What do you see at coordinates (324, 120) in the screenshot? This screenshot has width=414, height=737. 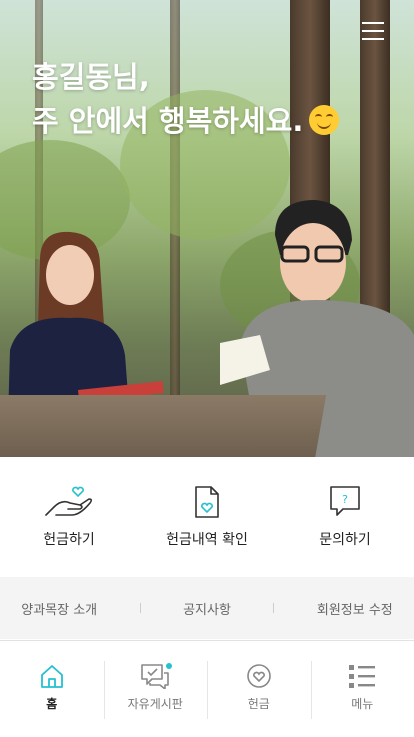 I see `smiley-emoji-icon` at bounding box center [324, 120].